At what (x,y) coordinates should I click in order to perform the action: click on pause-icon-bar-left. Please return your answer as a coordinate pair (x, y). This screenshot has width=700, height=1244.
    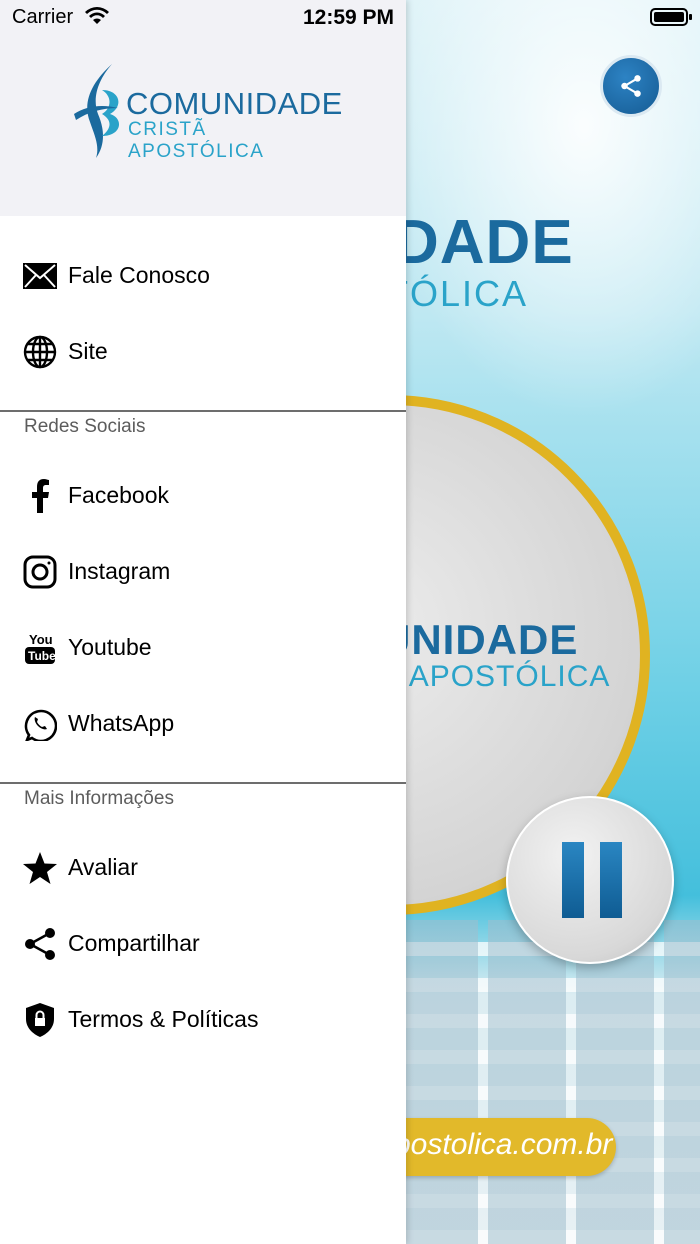
    Looking at the image, I should click on (573, 880).